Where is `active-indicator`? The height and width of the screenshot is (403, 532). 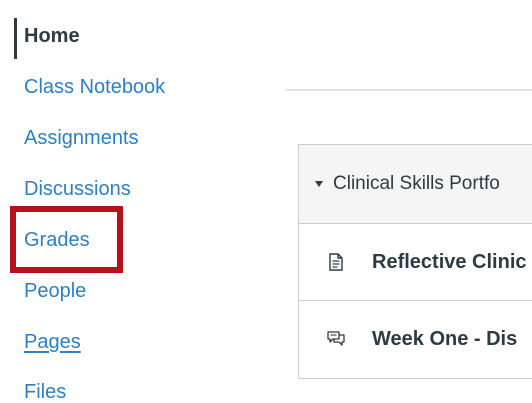
active-indicator is located at coordinates (15, 38).